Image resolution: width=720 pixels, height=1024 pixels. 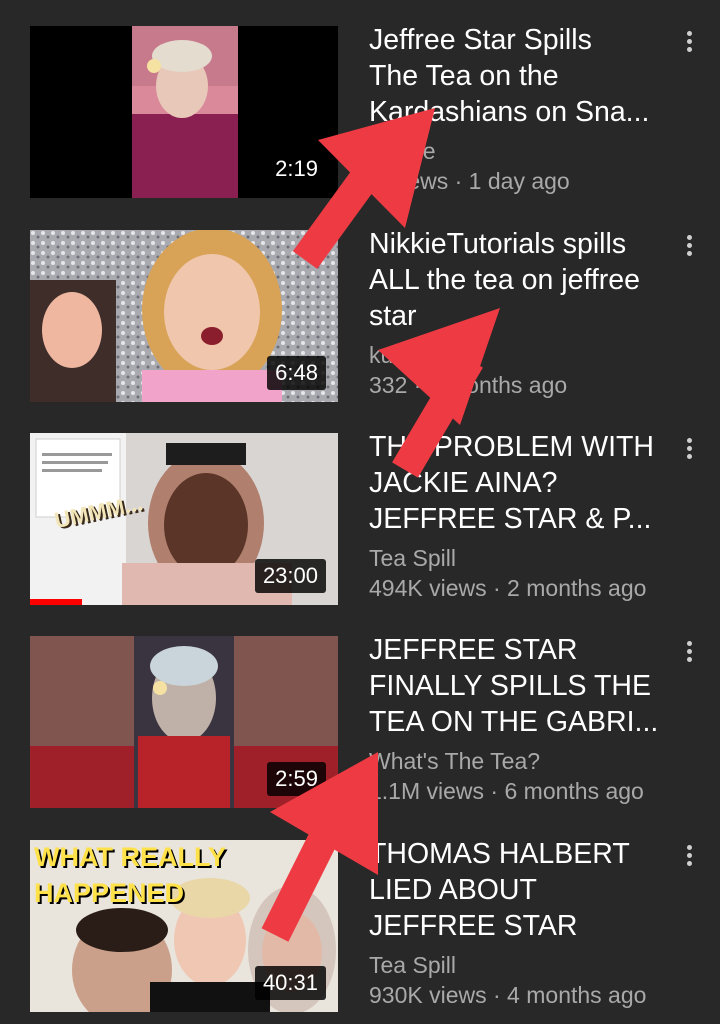 I want to click on video-meta: 494K views · 2 months ago, so click(x=508, y=588).